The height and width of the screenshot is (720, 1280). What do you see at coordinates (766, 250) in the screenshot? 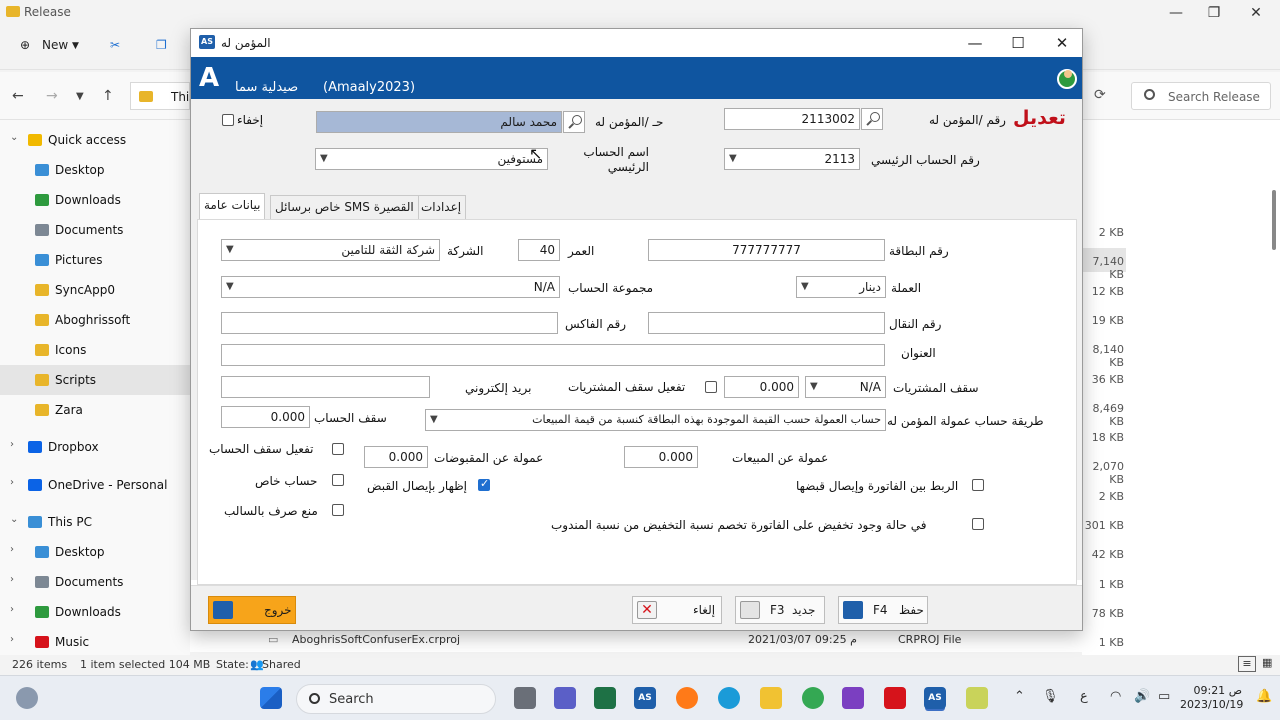
I see `card-no-field: 777777777` at bounding box center [766, 250].